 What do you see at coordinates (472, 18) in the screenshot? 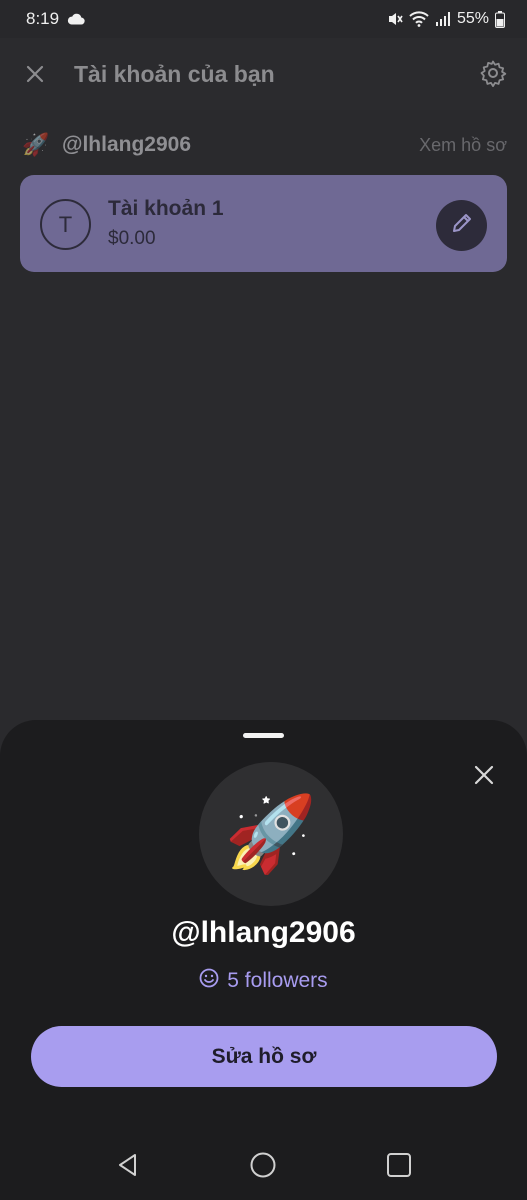
I see `battery-label: 55%` at bounding box center [472, 18].